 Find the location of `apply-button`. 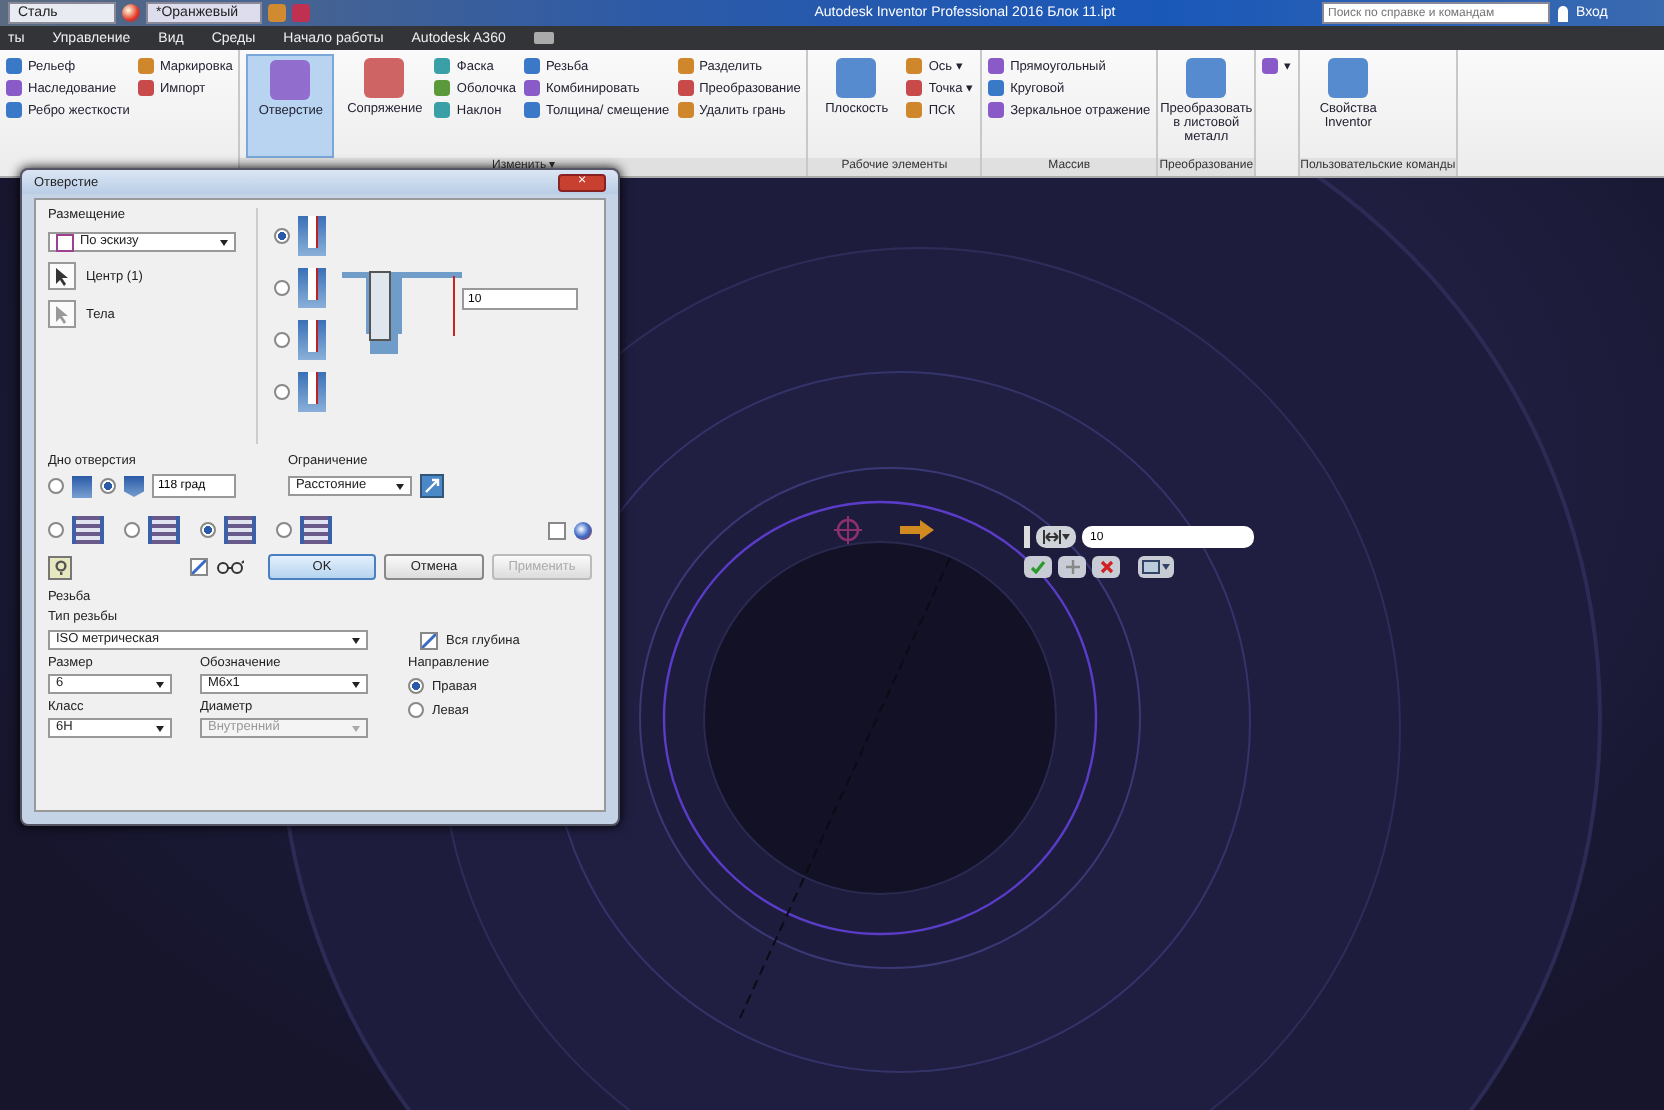

apply-button is located at coordinates (1038, 567).